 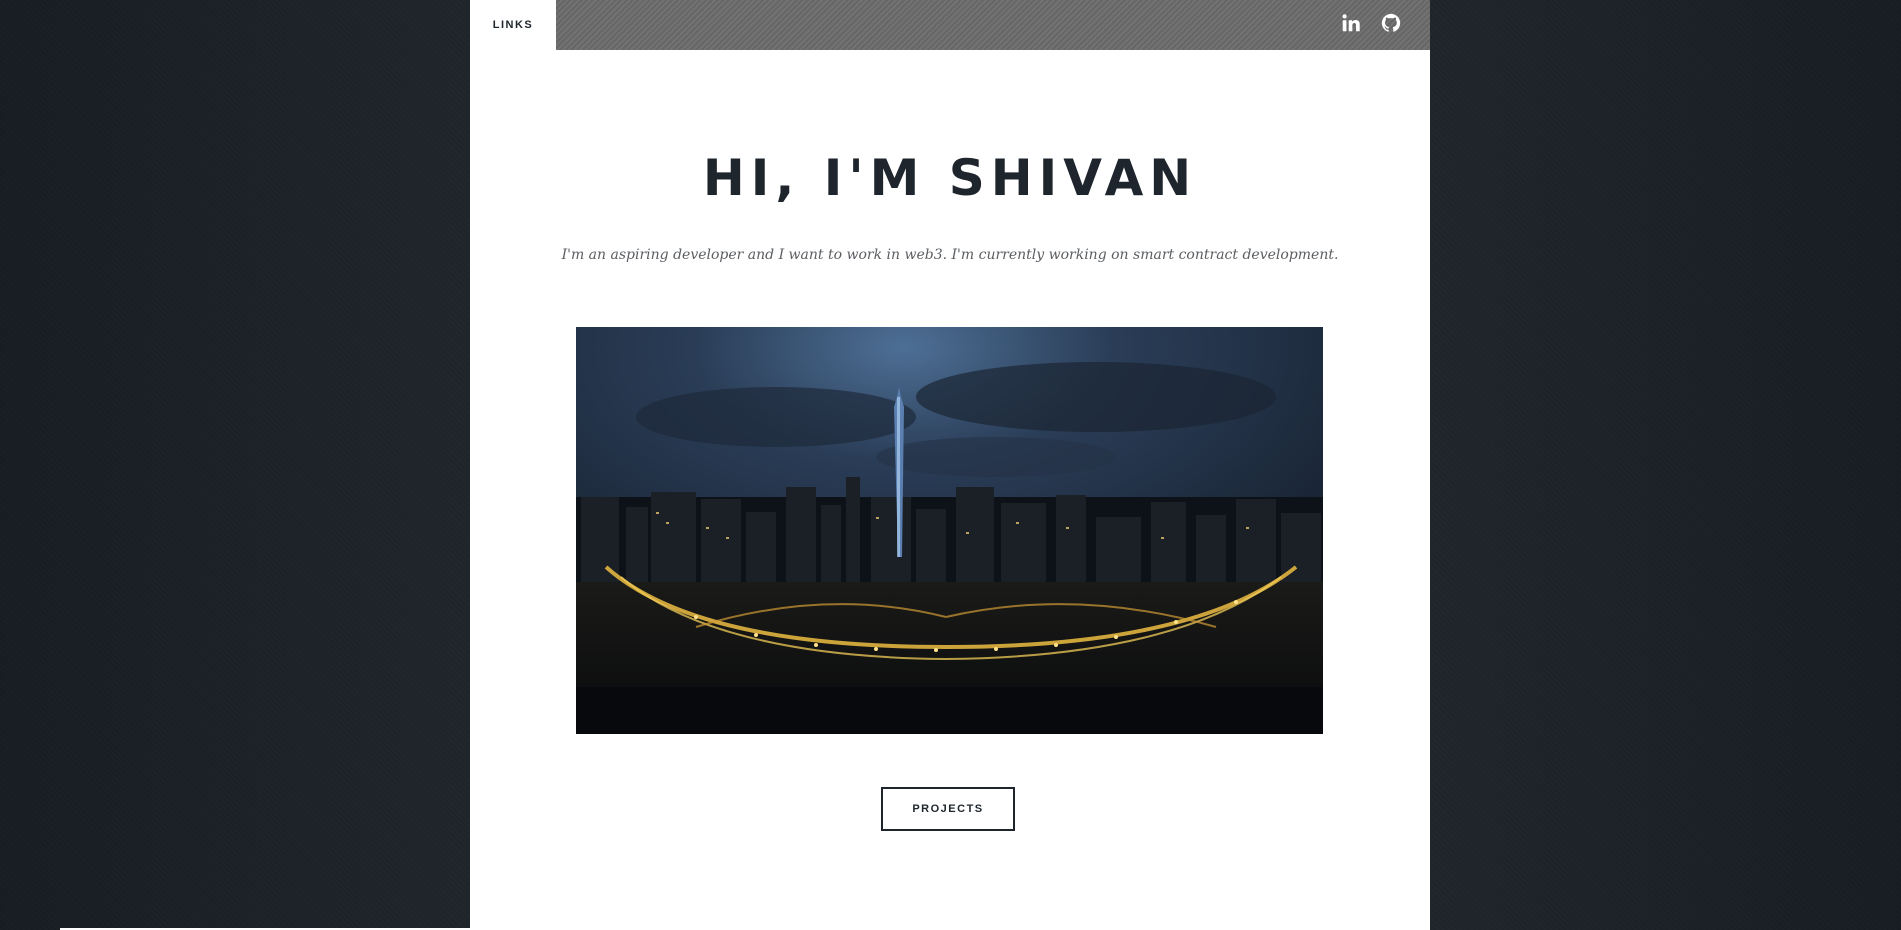 What do you see at coordinates (948, 809) in the screenshot?
I see `projects-button: PROJECTS` at bounding box center [948, 809].